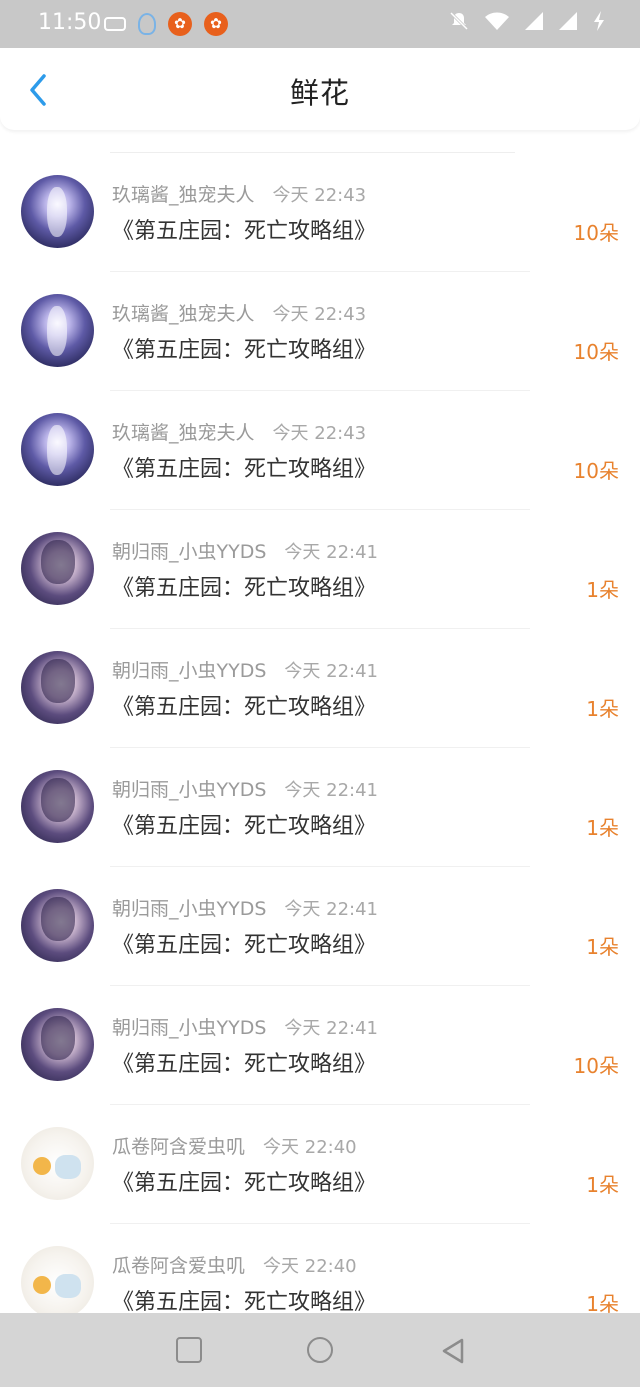 This screenshot has width=640, height=1387. I want to click on gamepad-icon, so click(115, 24).